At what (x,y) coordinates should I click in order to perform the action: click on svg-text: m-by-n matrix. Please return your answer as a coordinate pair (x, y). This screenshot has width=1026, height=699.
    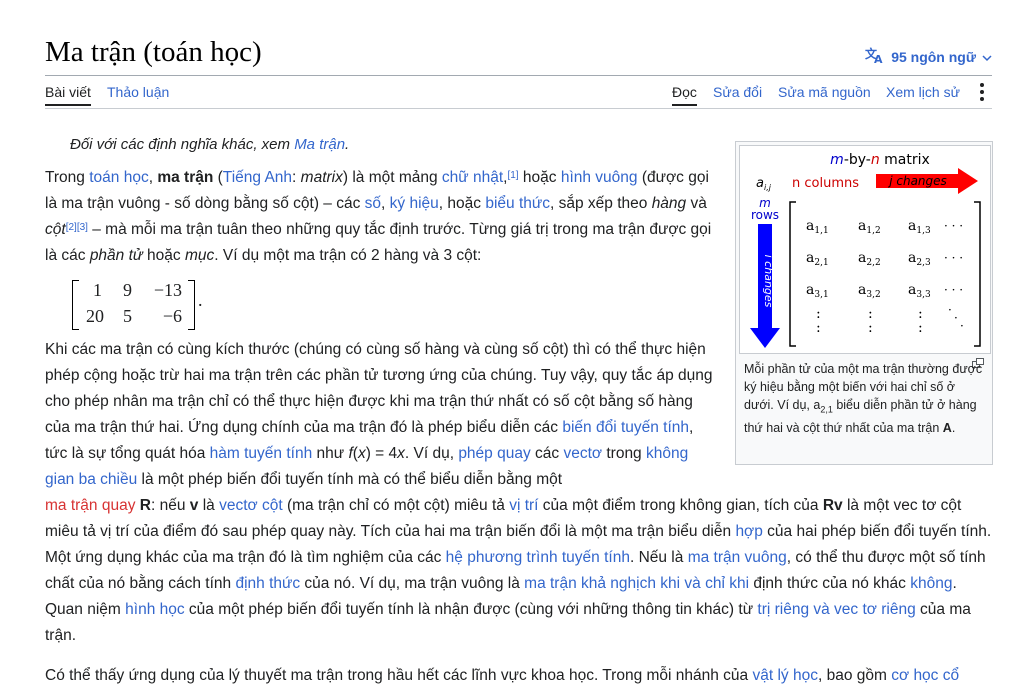
    Looking at the image, I should click on (880, 160).